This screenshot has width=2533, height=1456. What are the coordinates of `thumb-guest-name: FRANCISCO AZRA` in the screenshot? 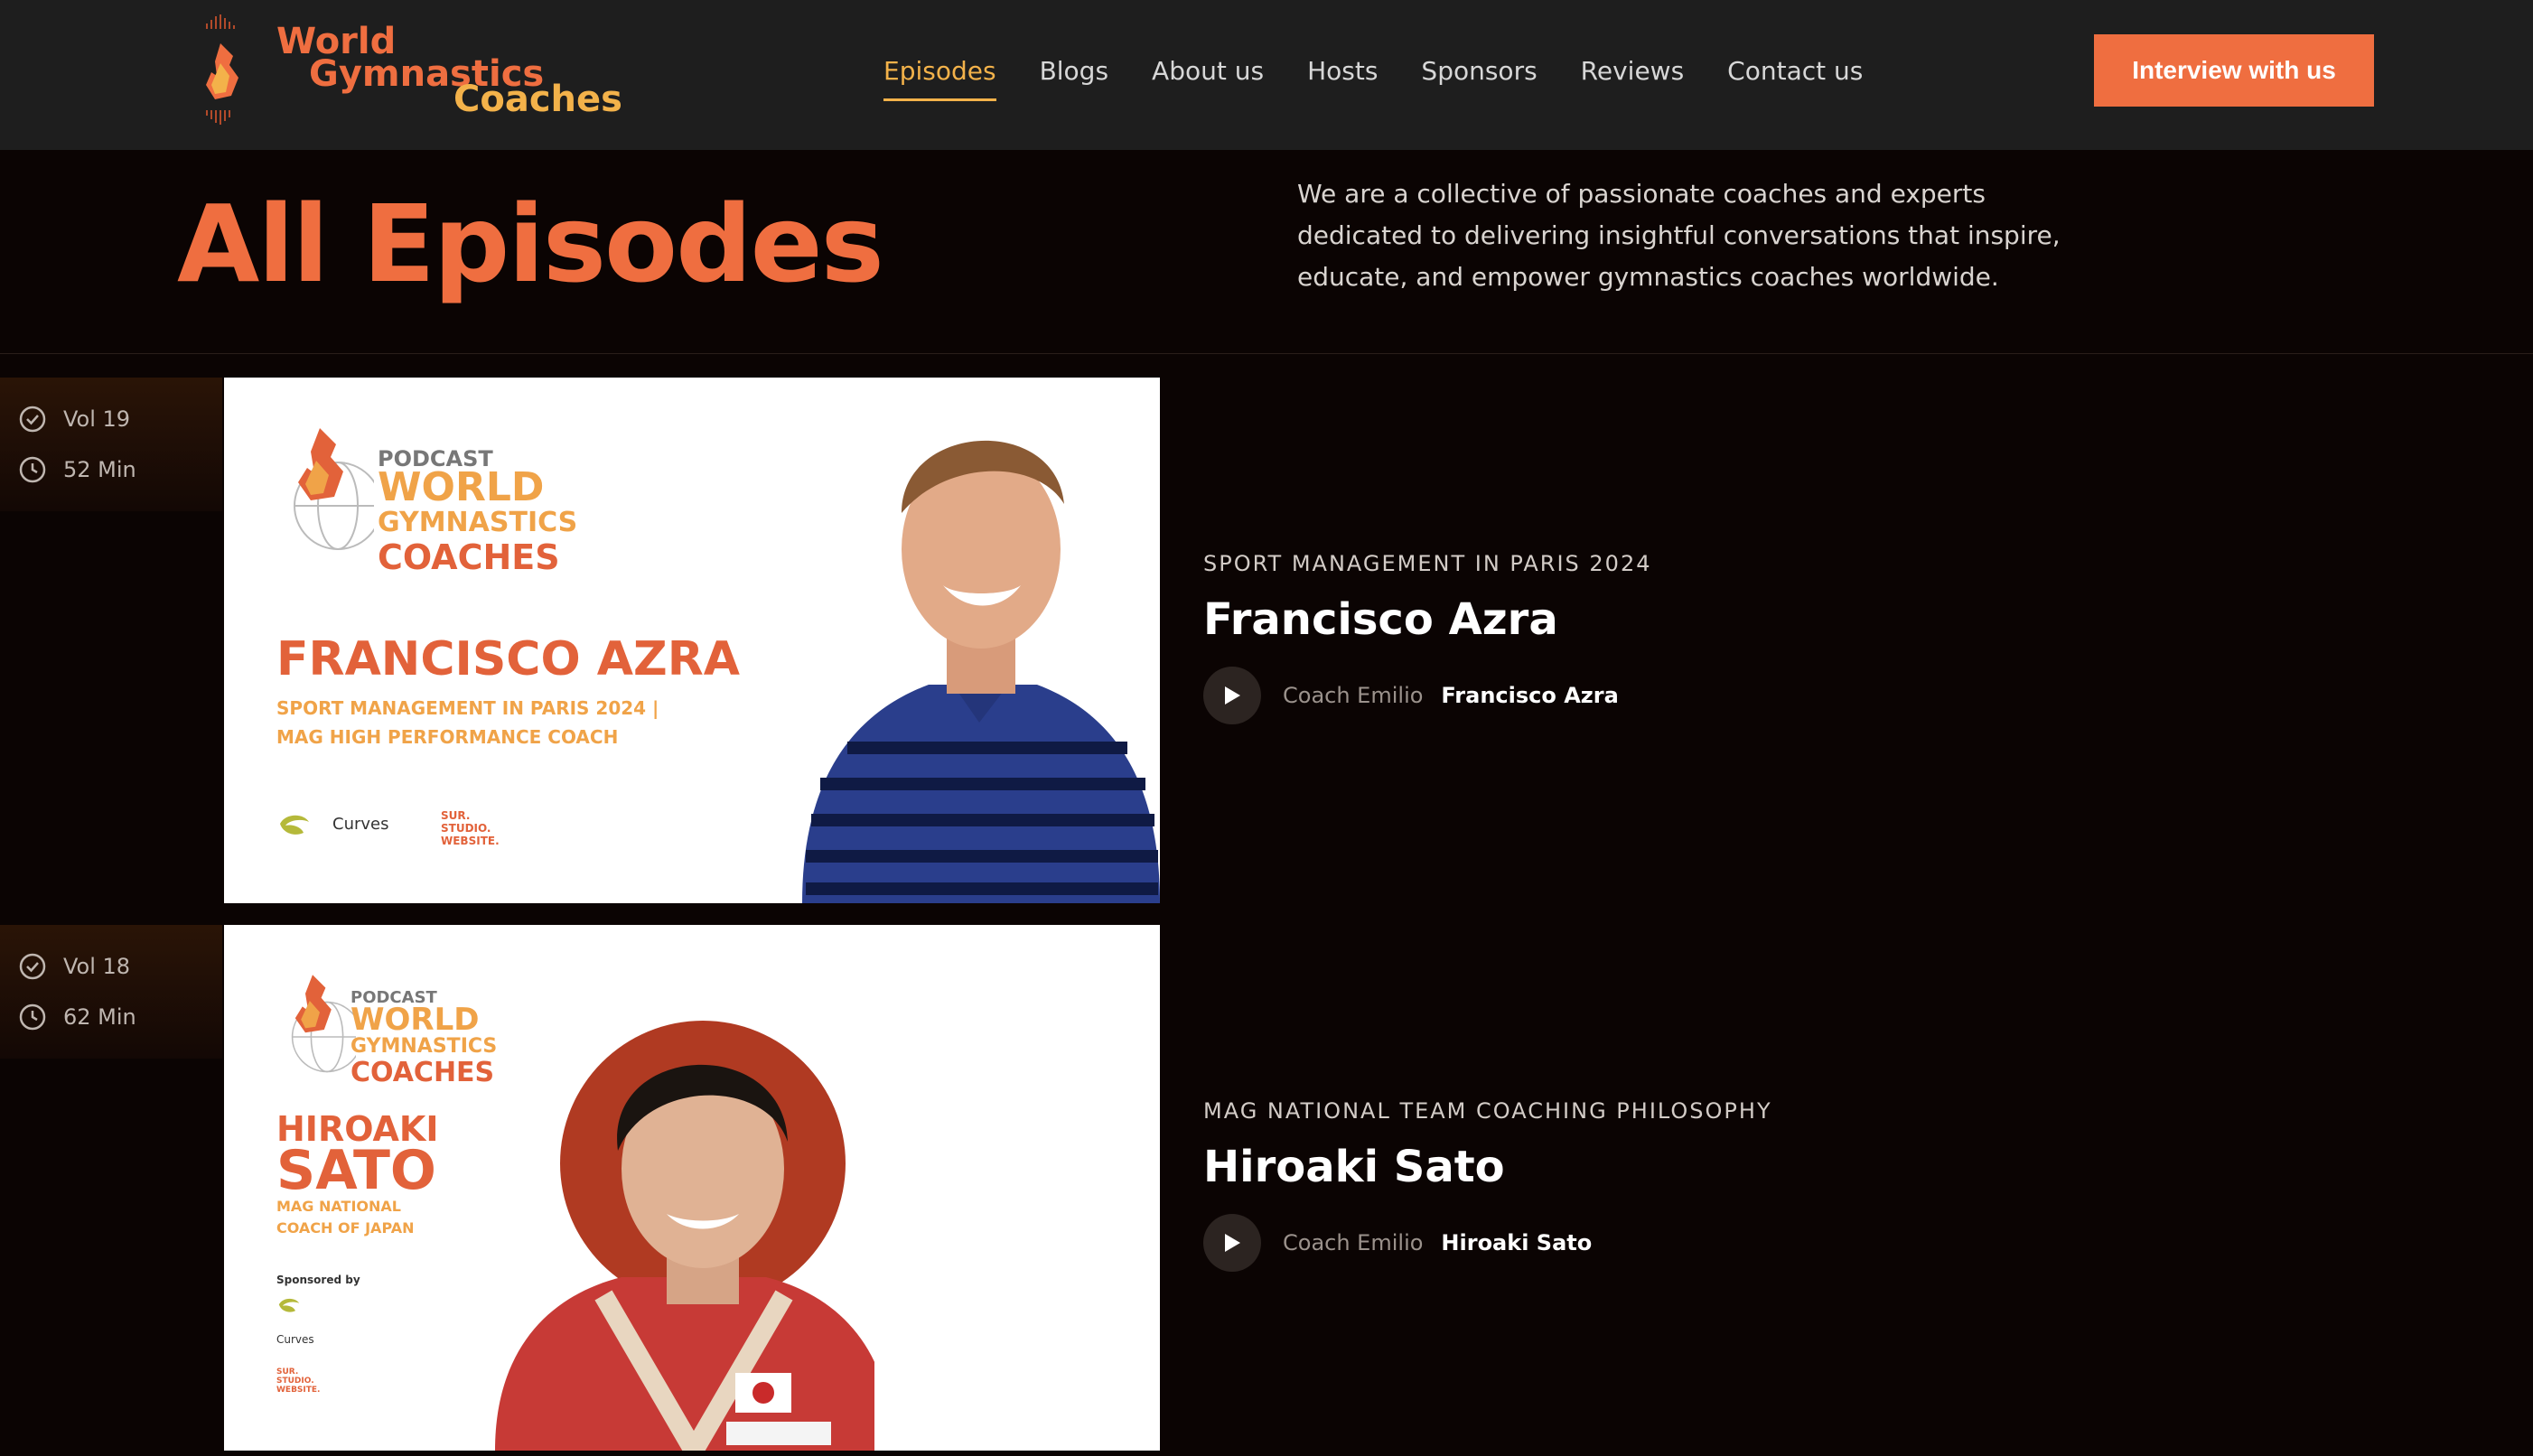 It's located at (508, 659).